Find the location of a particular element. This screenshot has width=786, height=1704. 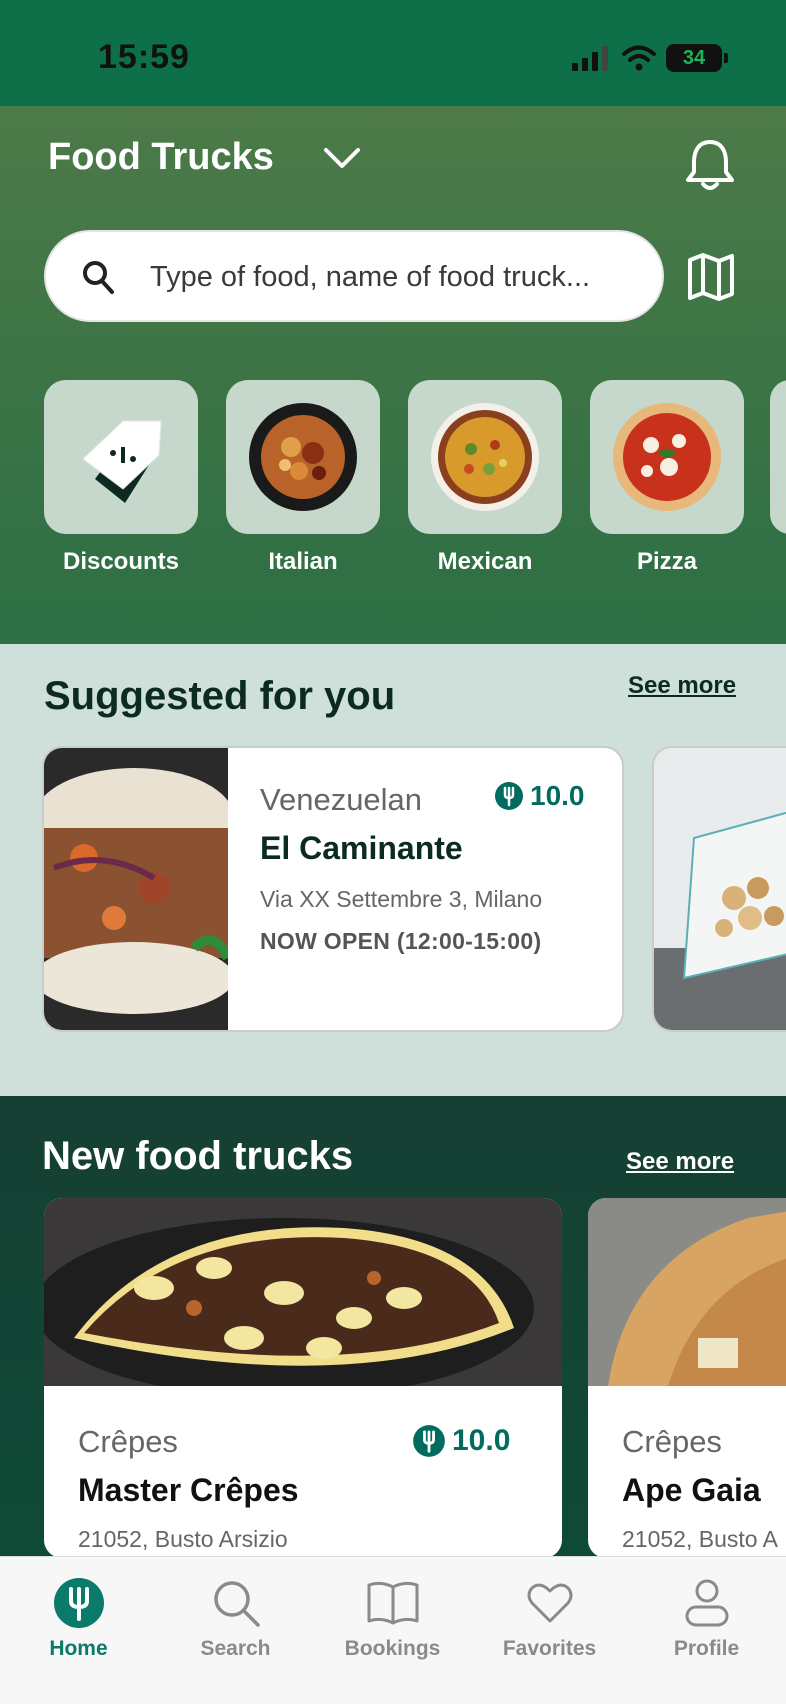

truck-address: 21052, Busto Arsizio is located at coordinates (183, 1539).